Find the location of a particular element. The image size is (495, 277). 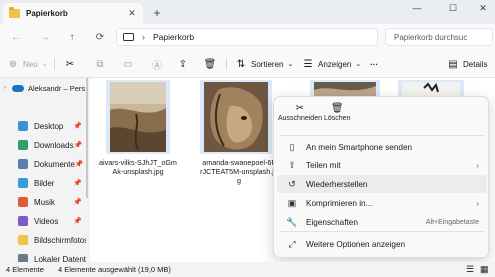

tiles-view-toggle: ▦ is located at coordinates (484, 269).